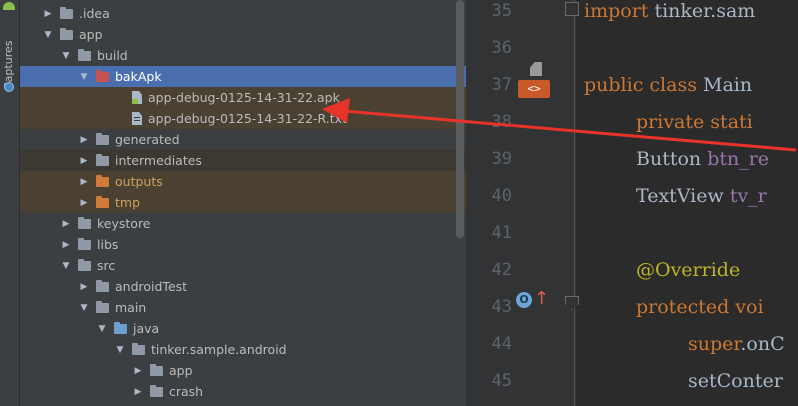 The image size is (798, 406). What do you see at coordinates (9, 6) in the screenshot?
I see `android-icon` at bounding box center [9, 6].